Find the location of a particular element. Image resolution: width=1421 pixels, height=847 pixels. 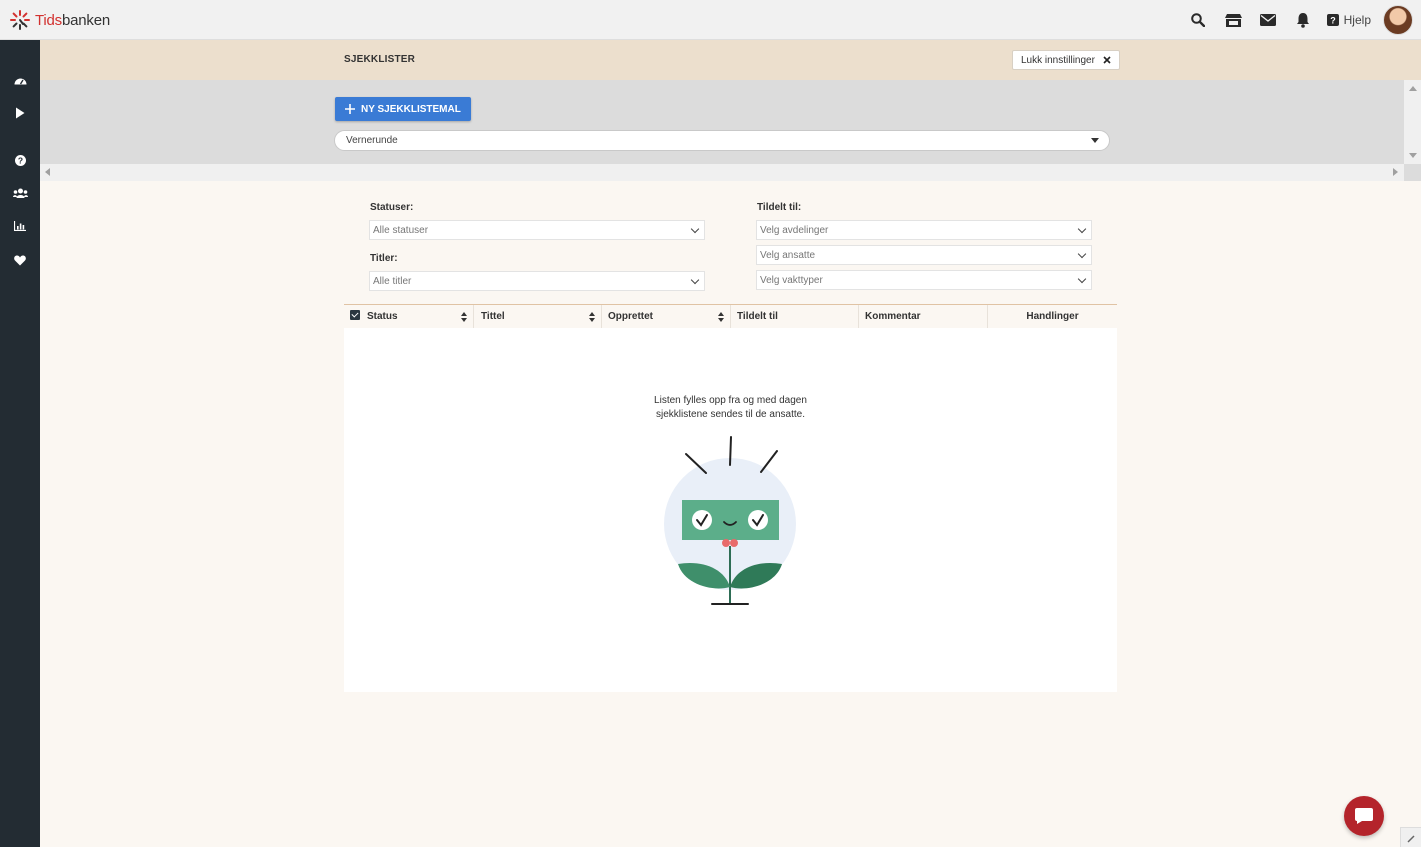

chat-icon is located at coordinates (1364, 816).